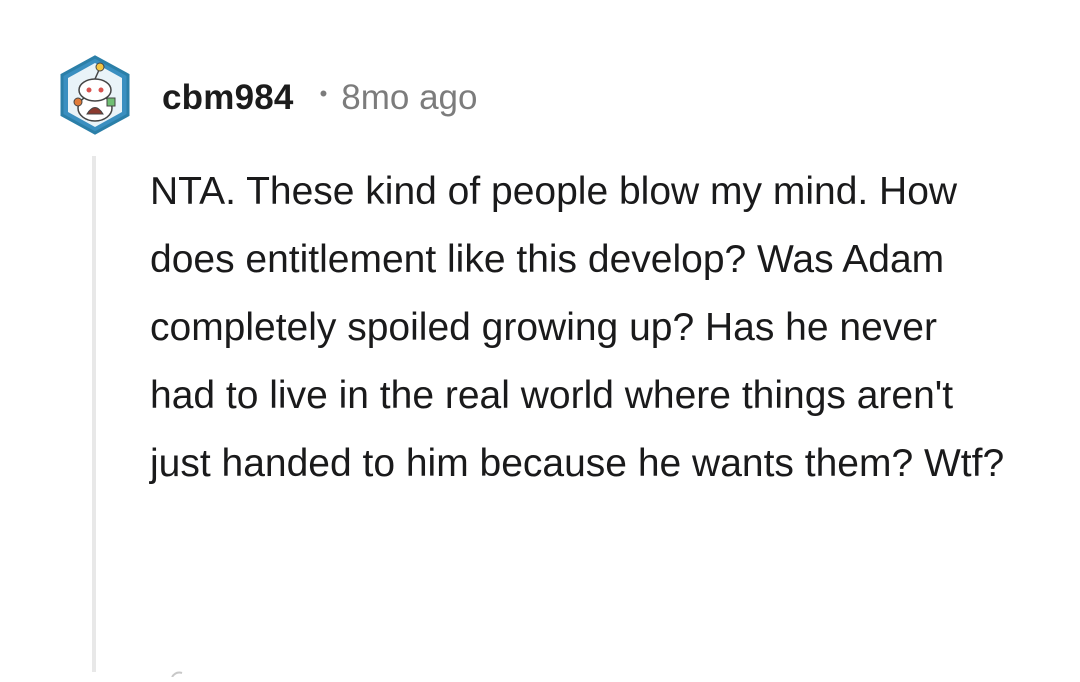 The width and height of the screenshot is (1080, 682). What do you see at coordinates (409, 98) in the screenshot?
I see `comment-timestamp: 8mo ago` at bounding box center [409, 98].